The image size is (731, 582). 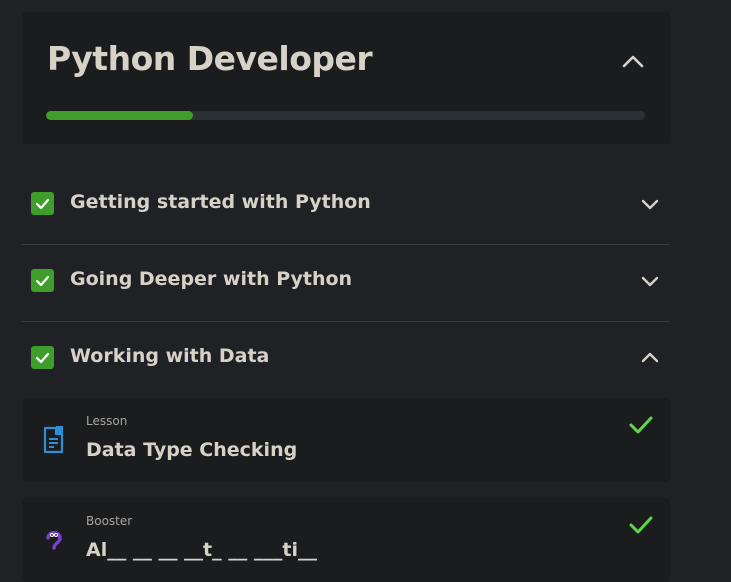 I want to click on python-mascot-icon, so click(x=54, y=540).